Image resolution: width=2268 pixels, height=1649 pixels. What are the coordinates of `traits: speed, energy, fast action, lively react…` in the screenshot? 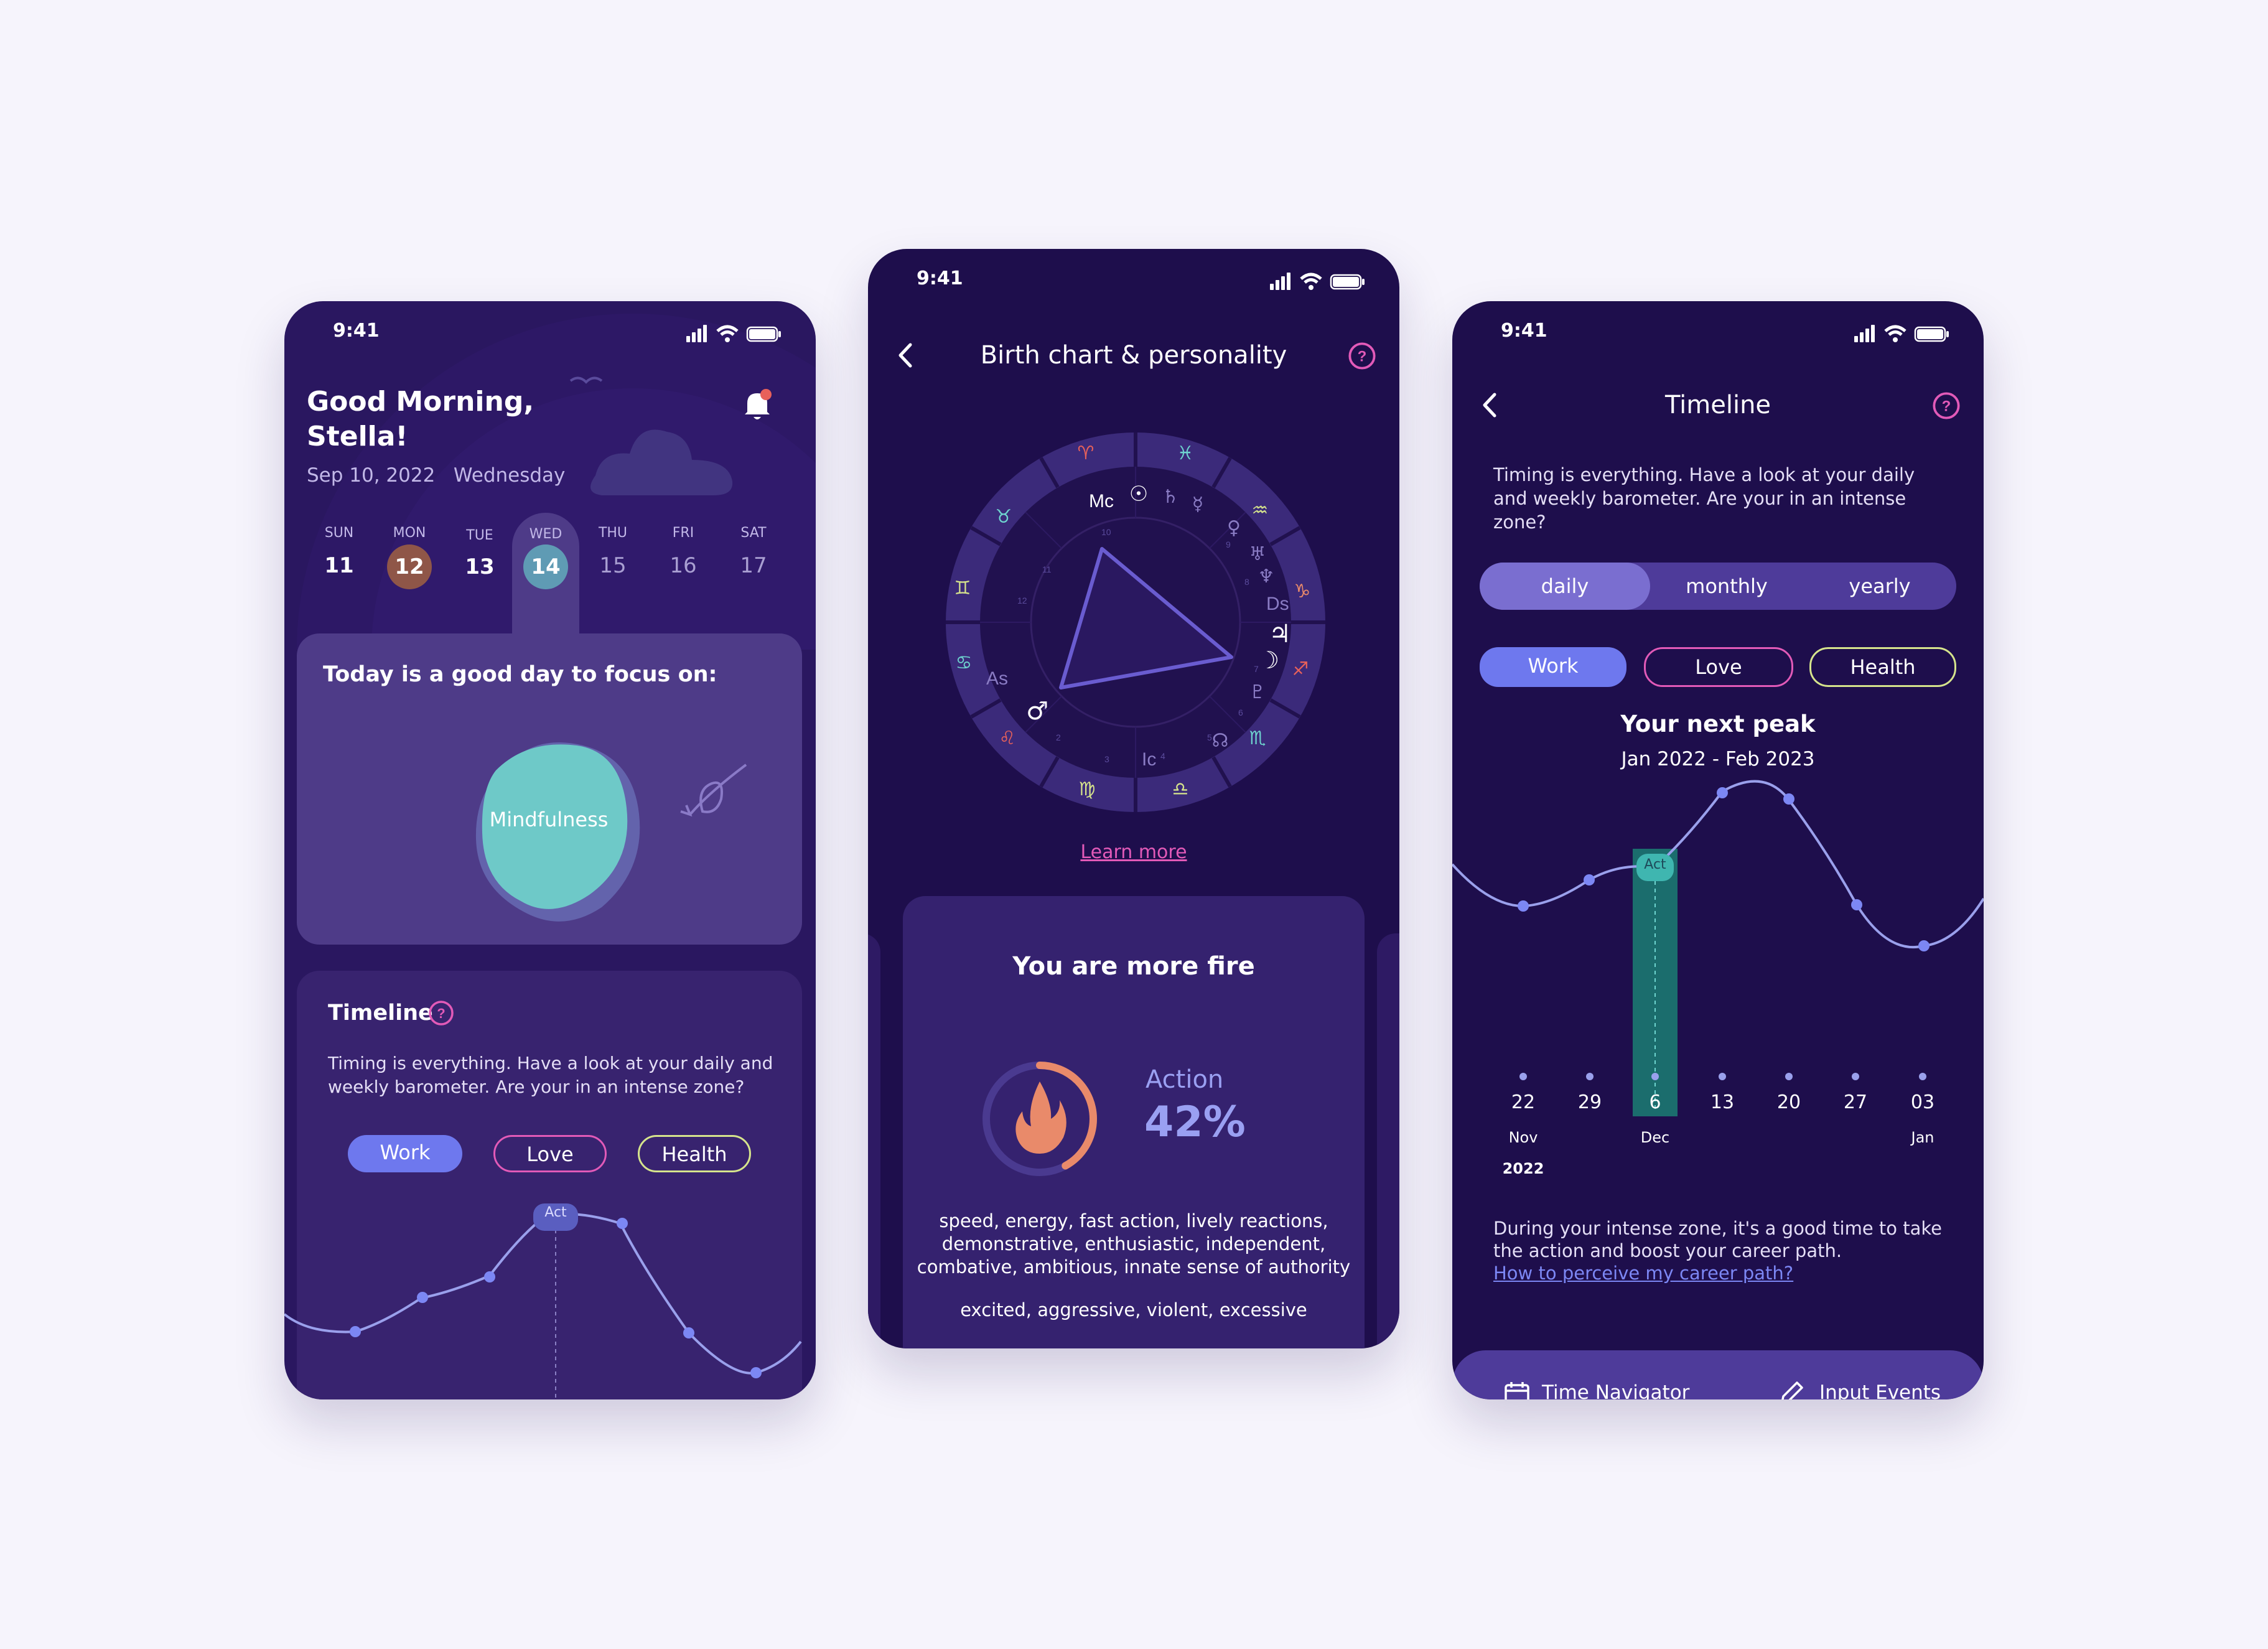 It's located at (1134, 1244).